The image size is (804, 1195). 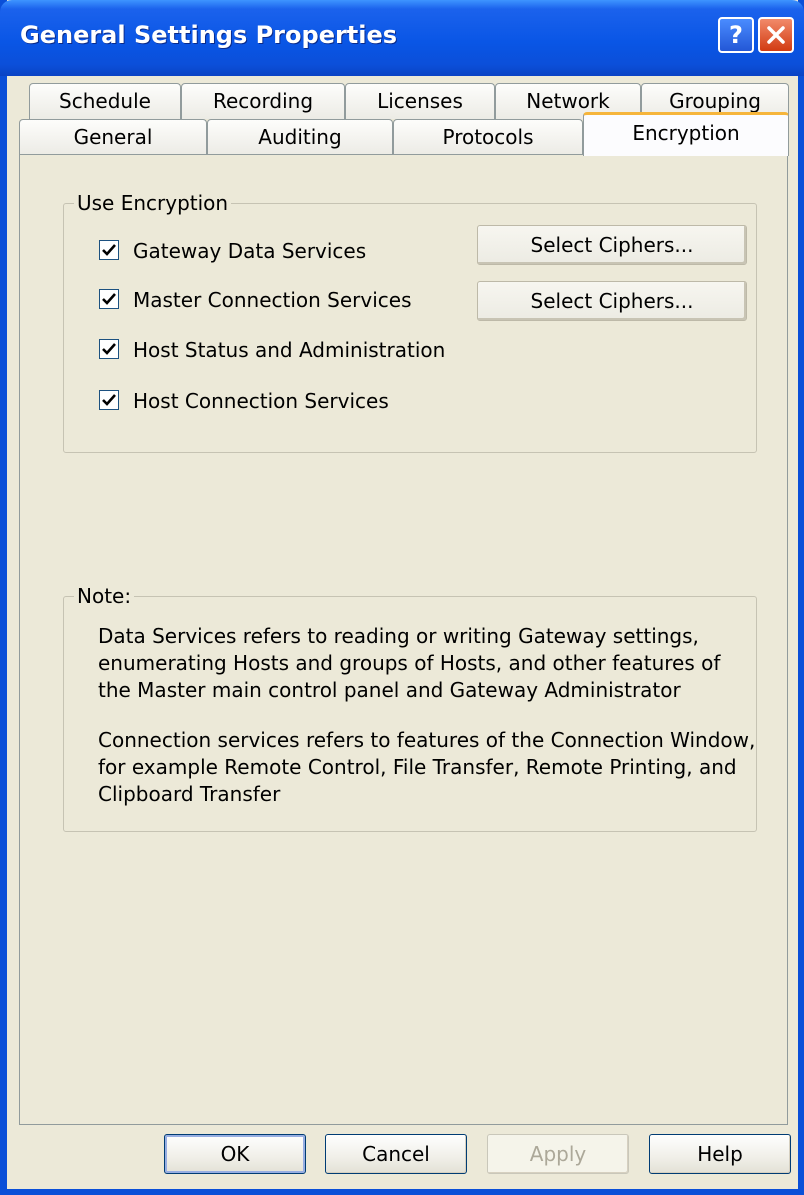 What do you see at coordinates (272, 300) in the screenshot?
I see `master-connection-services-label: Master Connection Services` at bounding box center [272, 300].